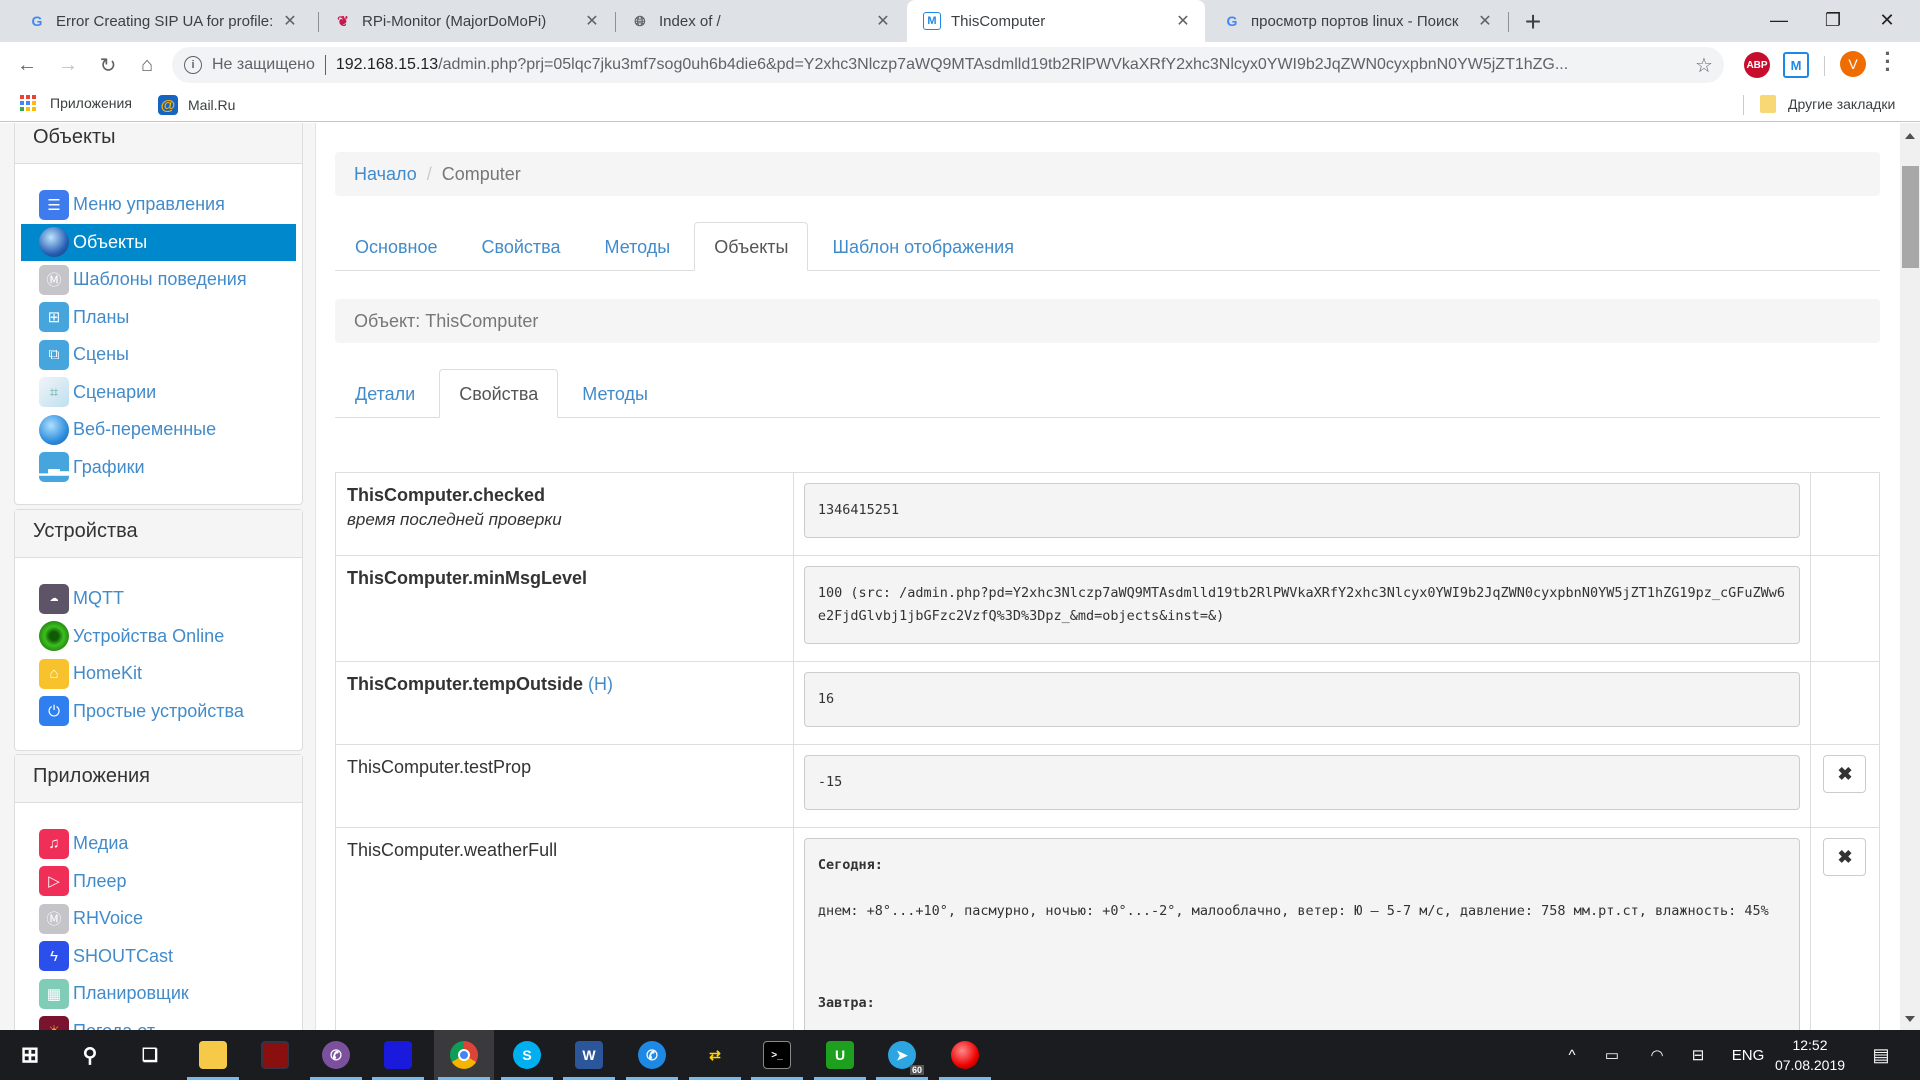 This screenshot has width=1920, height=1080. What do you see at coordinates (638, 246) in the screenshot?
I see `tab-methods: Методы` at bounding box center [638, 246].